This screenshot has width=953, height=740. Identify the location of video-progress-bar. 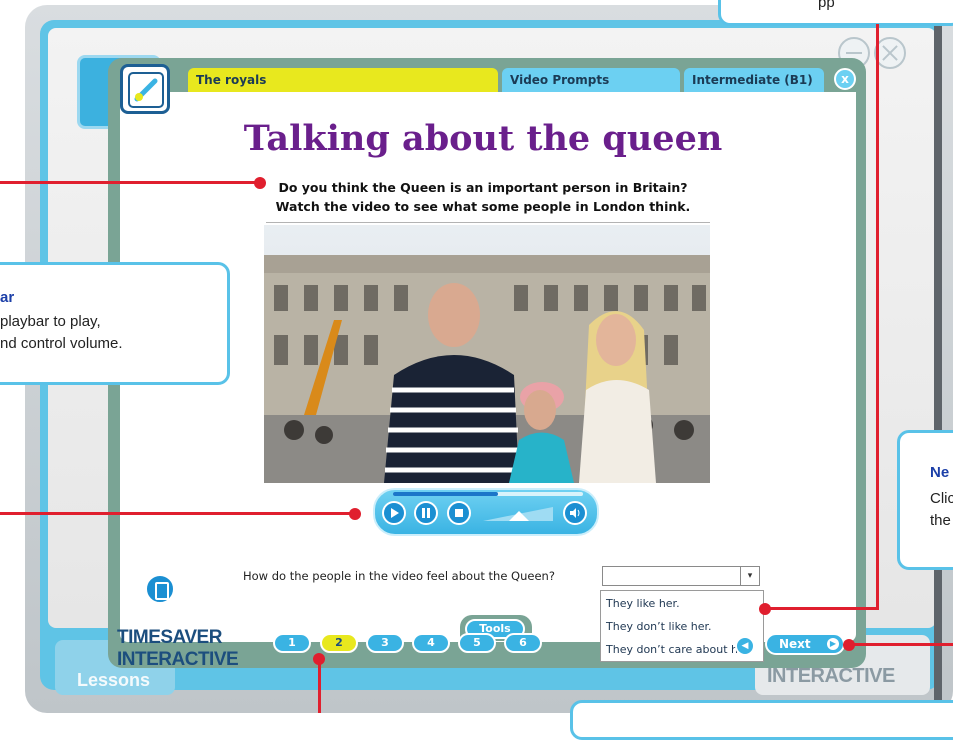
(488, 494).